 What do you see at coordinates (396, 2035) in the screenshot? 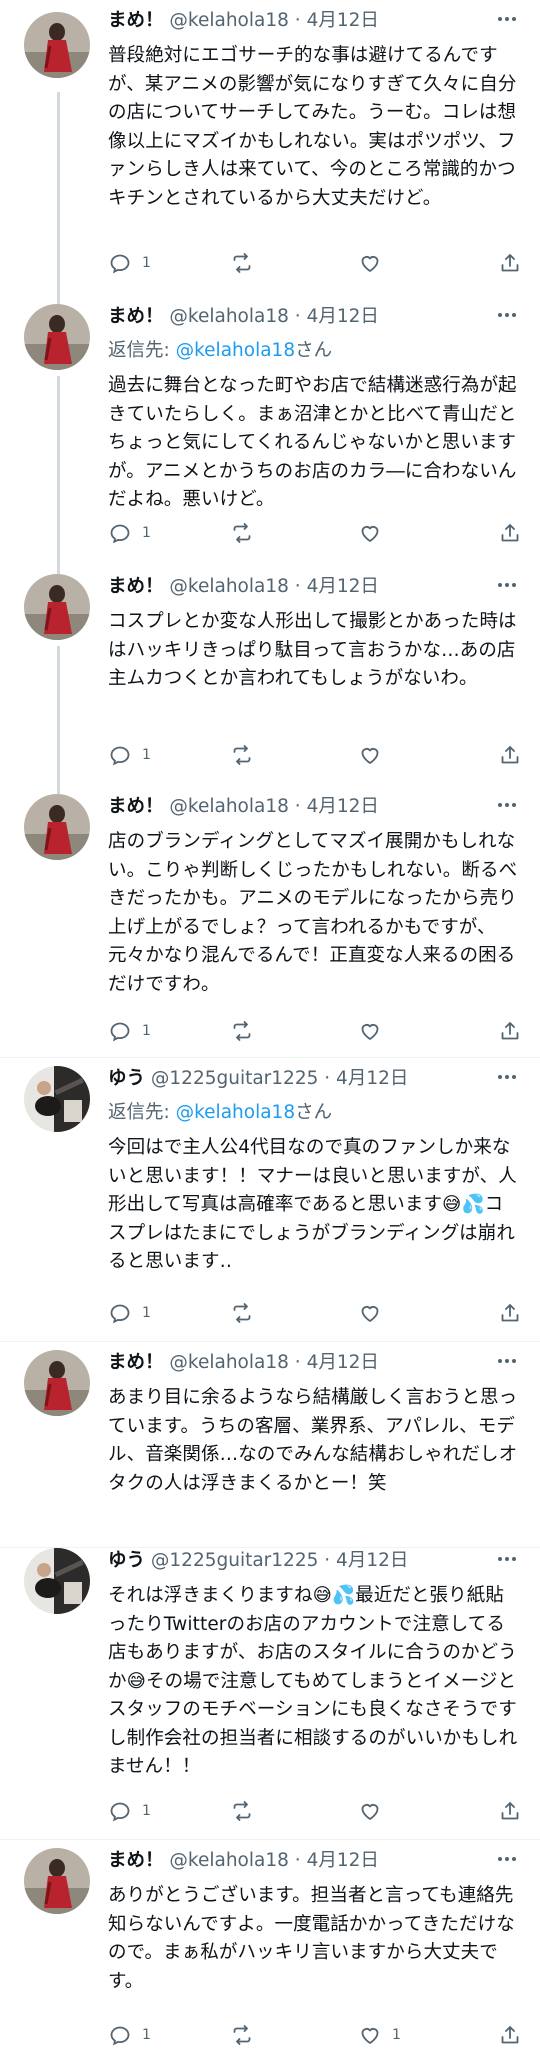
I see `like-count: 1` at bounding box center [396, 2035].